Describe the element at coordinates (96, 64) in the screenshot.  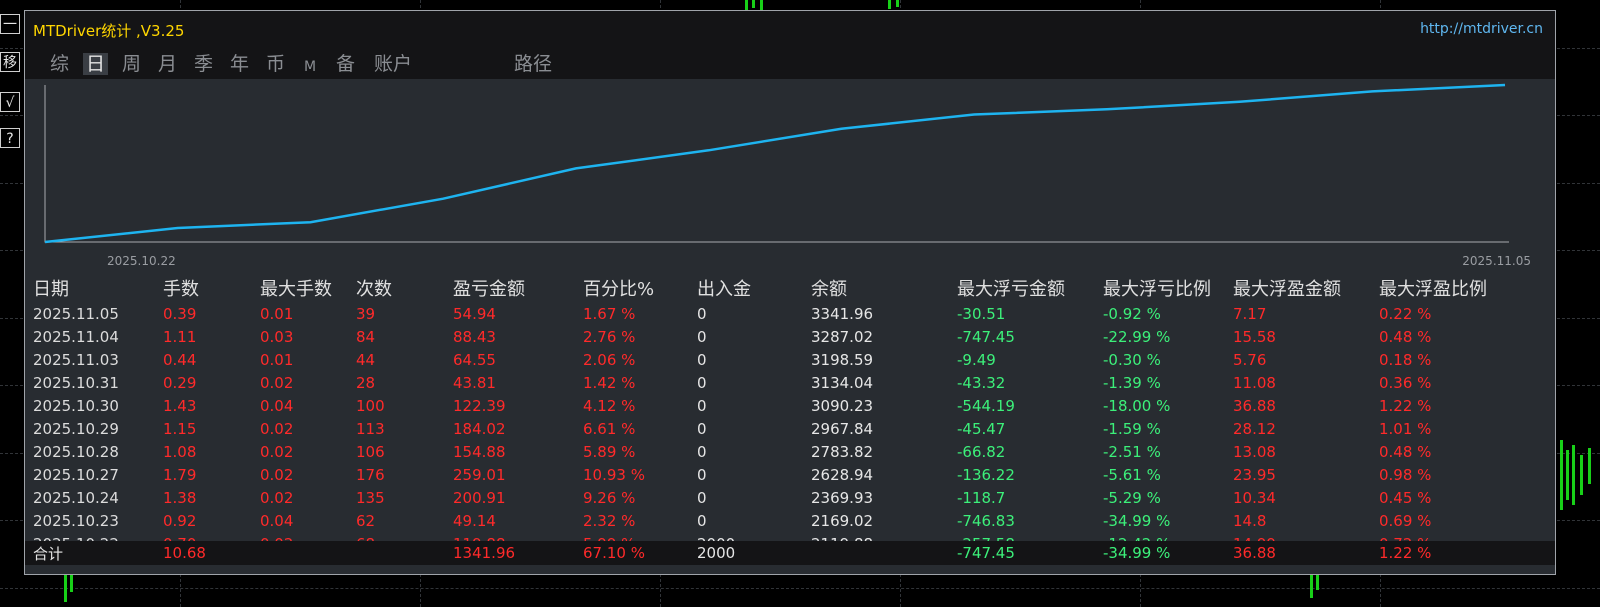
I see `tab-daily: 日` at that location.